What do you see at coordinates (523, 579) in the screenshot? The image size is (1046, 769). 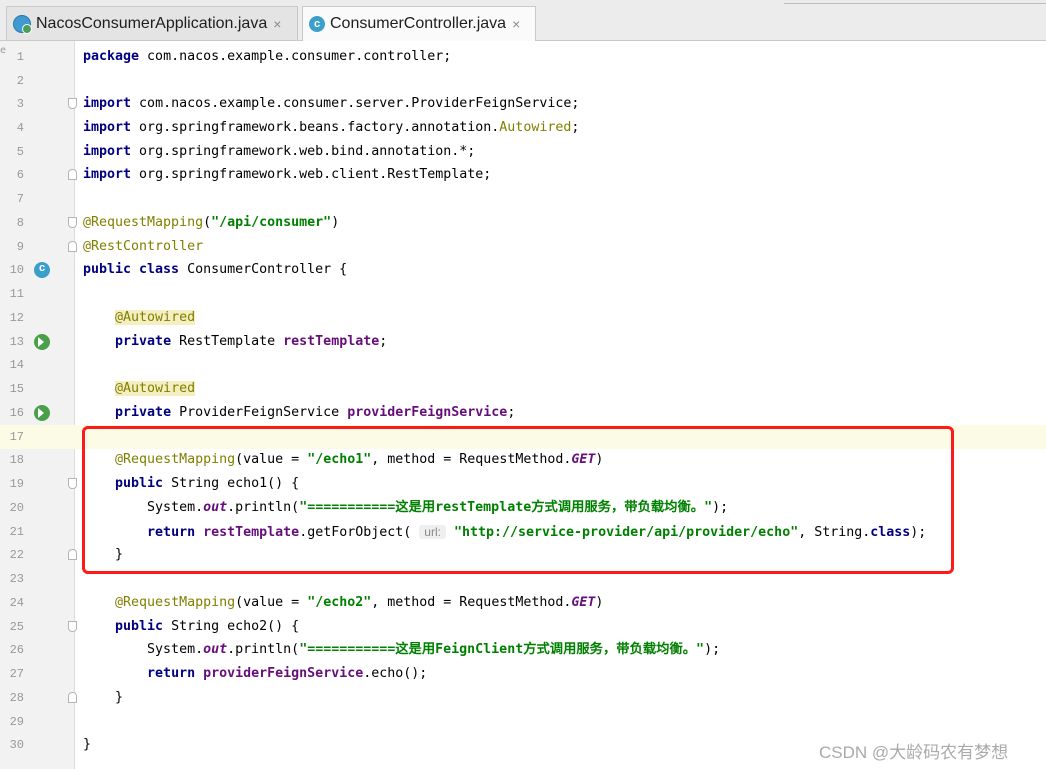 I see `code-line: 23` at bounding box center [523, 579].